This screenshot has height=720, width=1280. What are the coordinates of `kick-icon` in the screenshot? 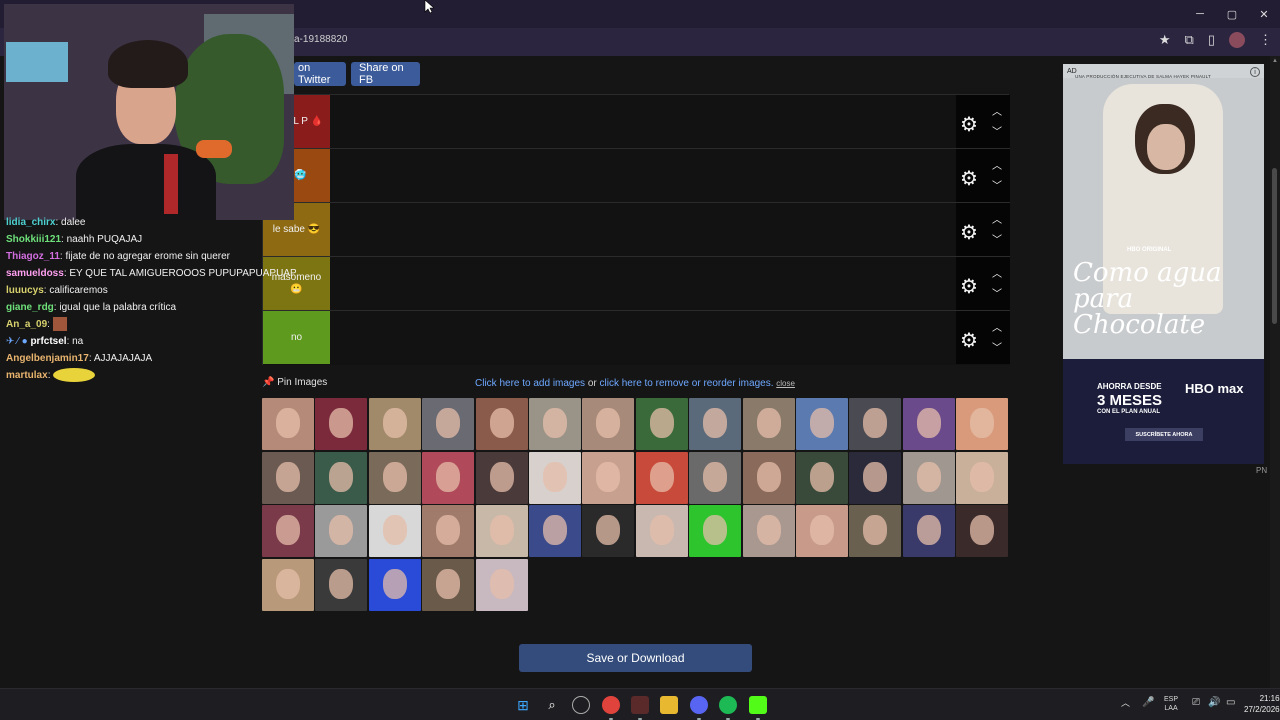 It's located at (758, 705).